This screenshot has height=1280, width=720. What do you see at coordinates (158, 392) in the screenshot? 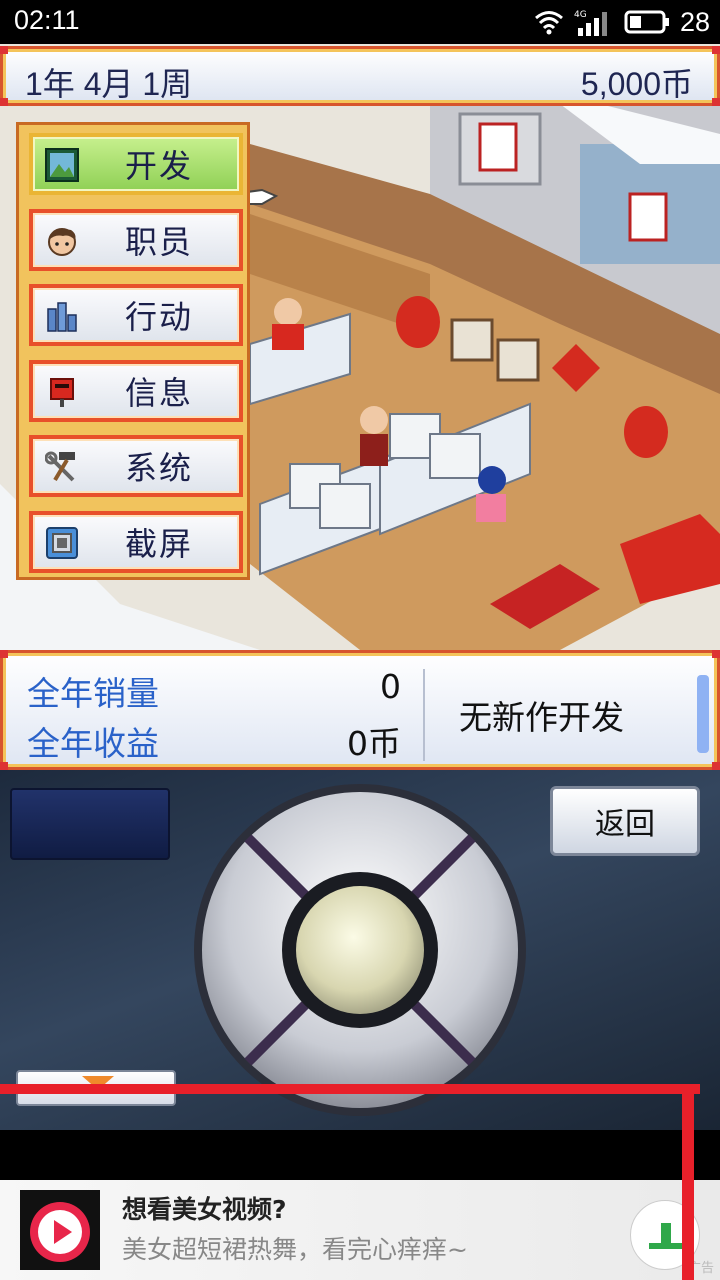
I see `menu-item-label: 信息` at bounding box center [158, 392].